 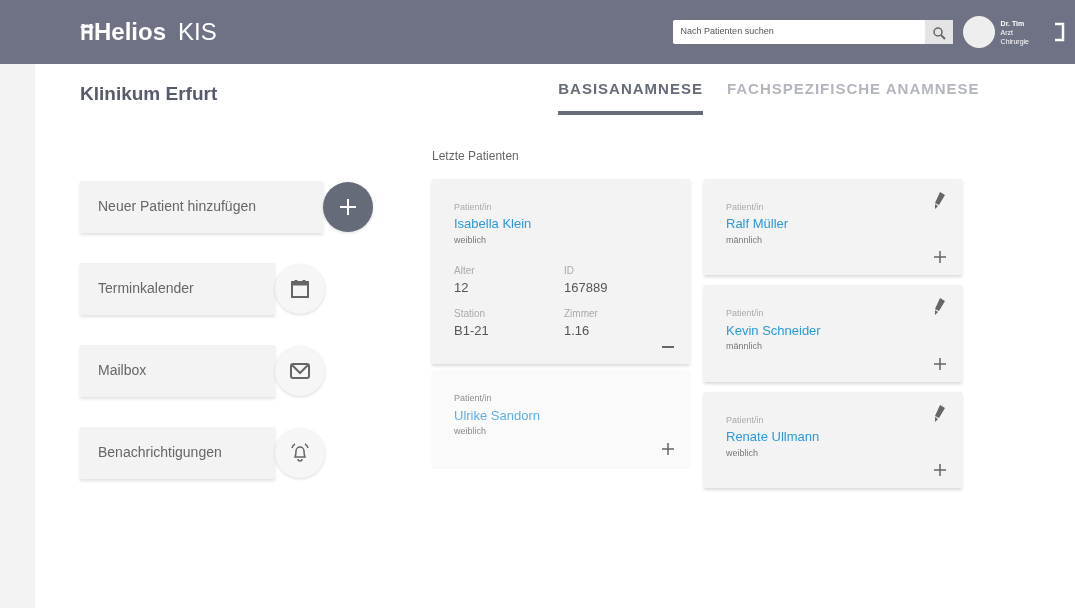 I want to click on field-value: 1.16, so click(x=577, y=330).